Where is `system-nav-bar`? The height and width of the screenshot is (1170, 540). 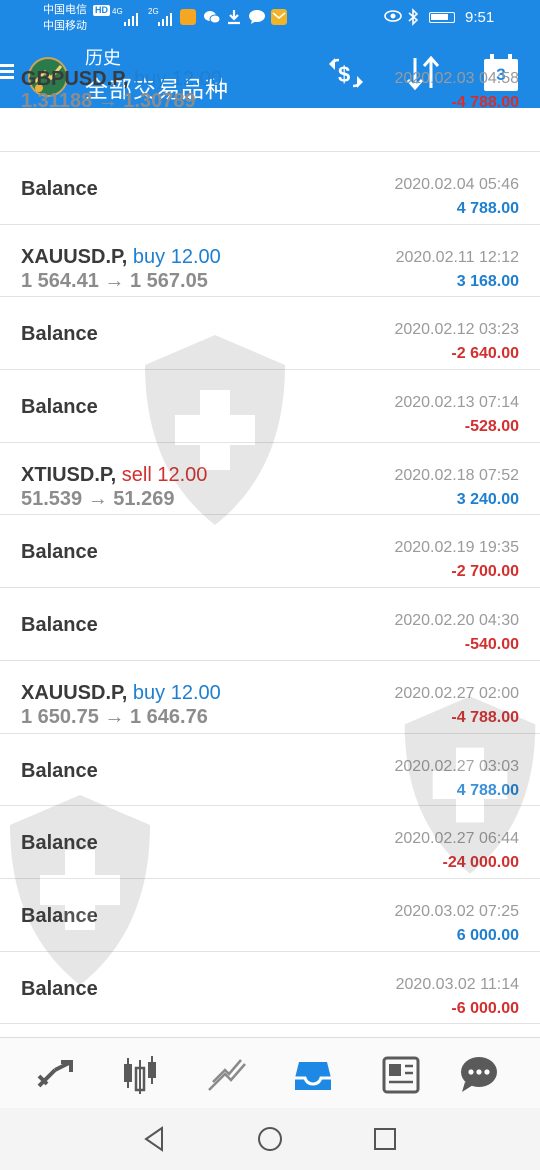
system-nav-bar is located at coordinates (270, 1139).